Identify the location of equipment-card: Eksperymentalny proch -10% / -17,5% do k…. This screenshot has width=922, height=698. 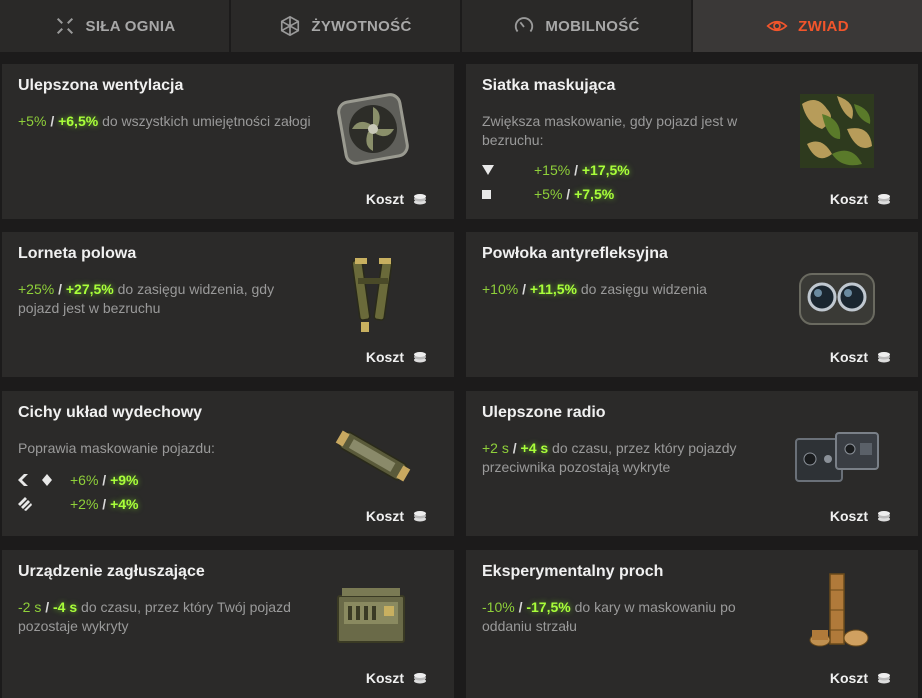
(692, 624).